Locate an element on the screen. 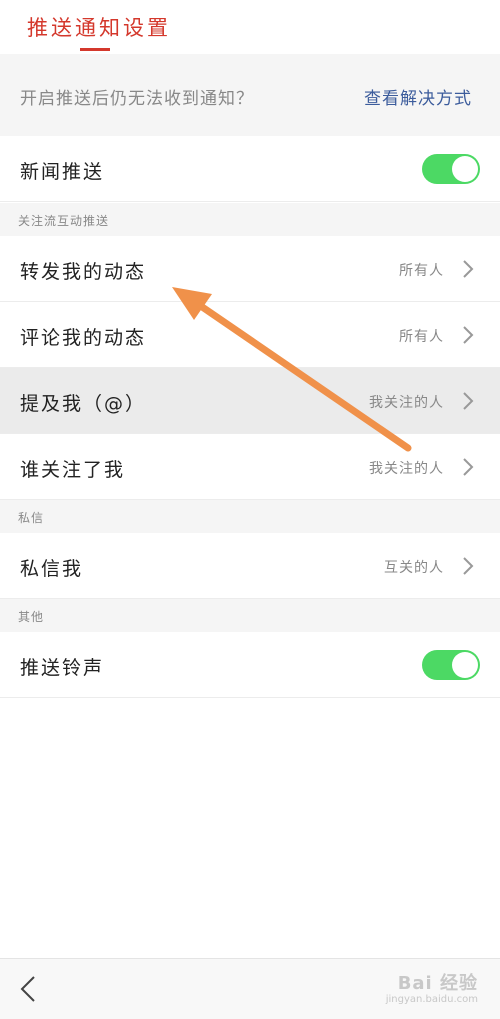 Image resolution: width=500 pixels, height=1019 pixels. row-label: 私信我 is located at coordinates (52, 569).